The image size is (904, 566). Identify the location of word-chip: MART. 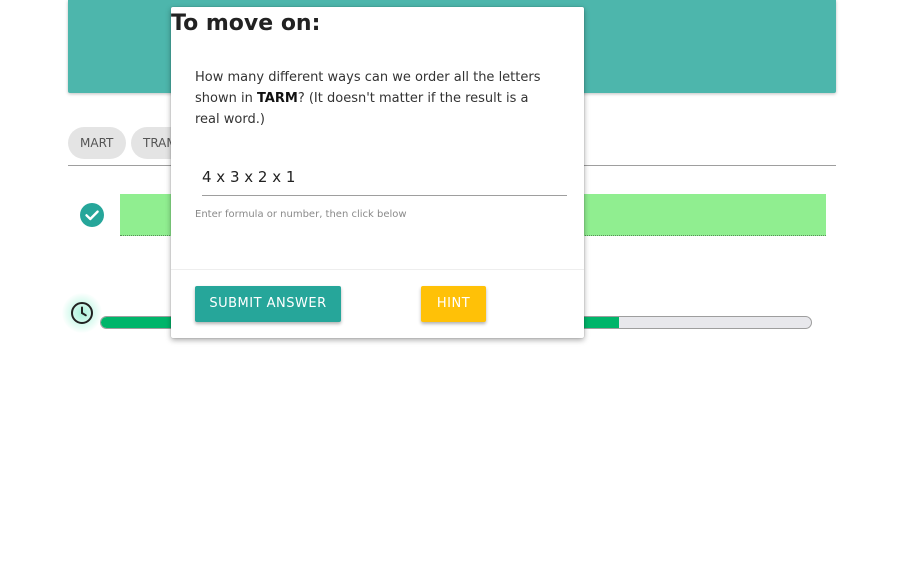
(97, 143).